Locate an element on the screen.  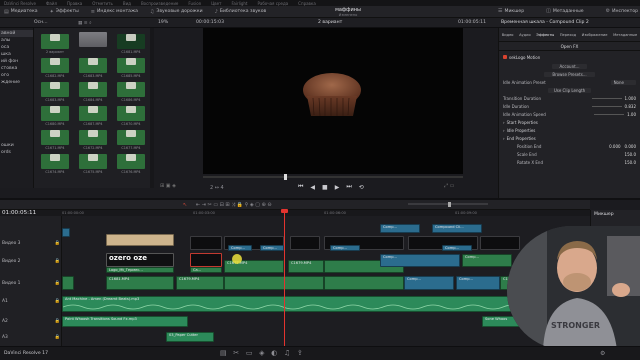
menu-item: Отметить is located at coordinates (102, 3).